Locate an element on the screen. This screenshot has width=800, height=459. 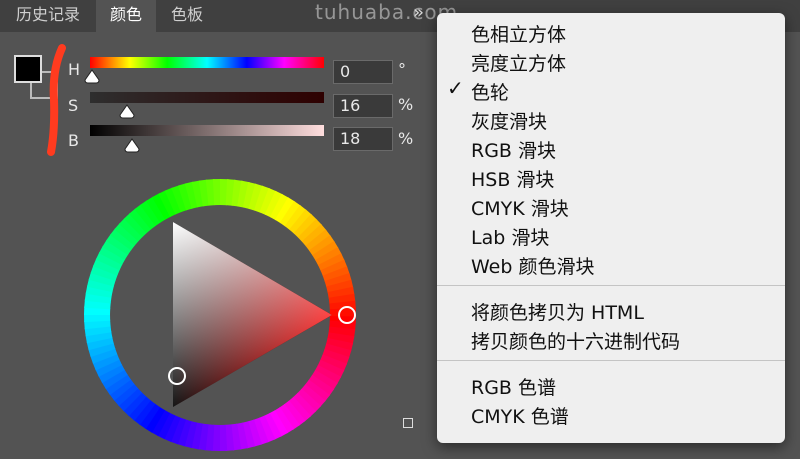
checkmark-icon: ✓ is located at coordinates (455, 88).